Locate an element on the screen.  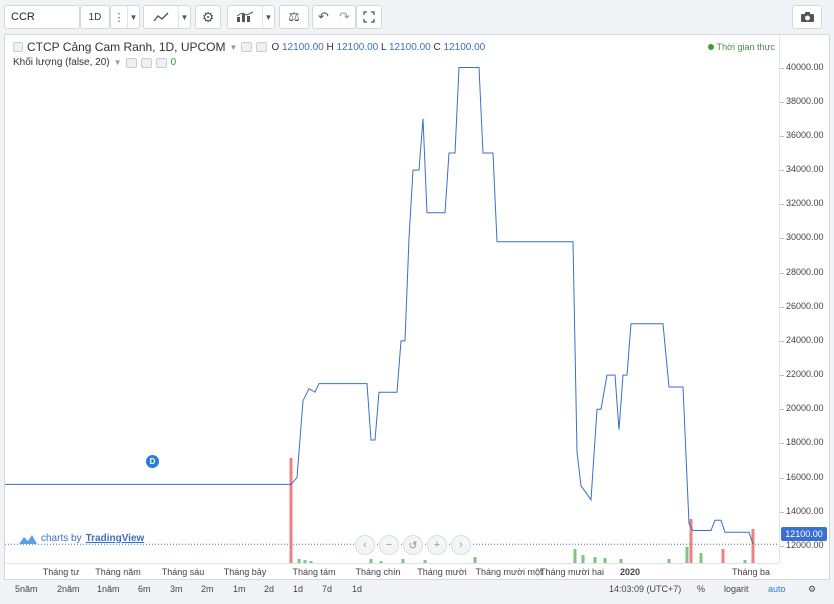
indicators-button: ▼ is located at coordinates (251, 17).